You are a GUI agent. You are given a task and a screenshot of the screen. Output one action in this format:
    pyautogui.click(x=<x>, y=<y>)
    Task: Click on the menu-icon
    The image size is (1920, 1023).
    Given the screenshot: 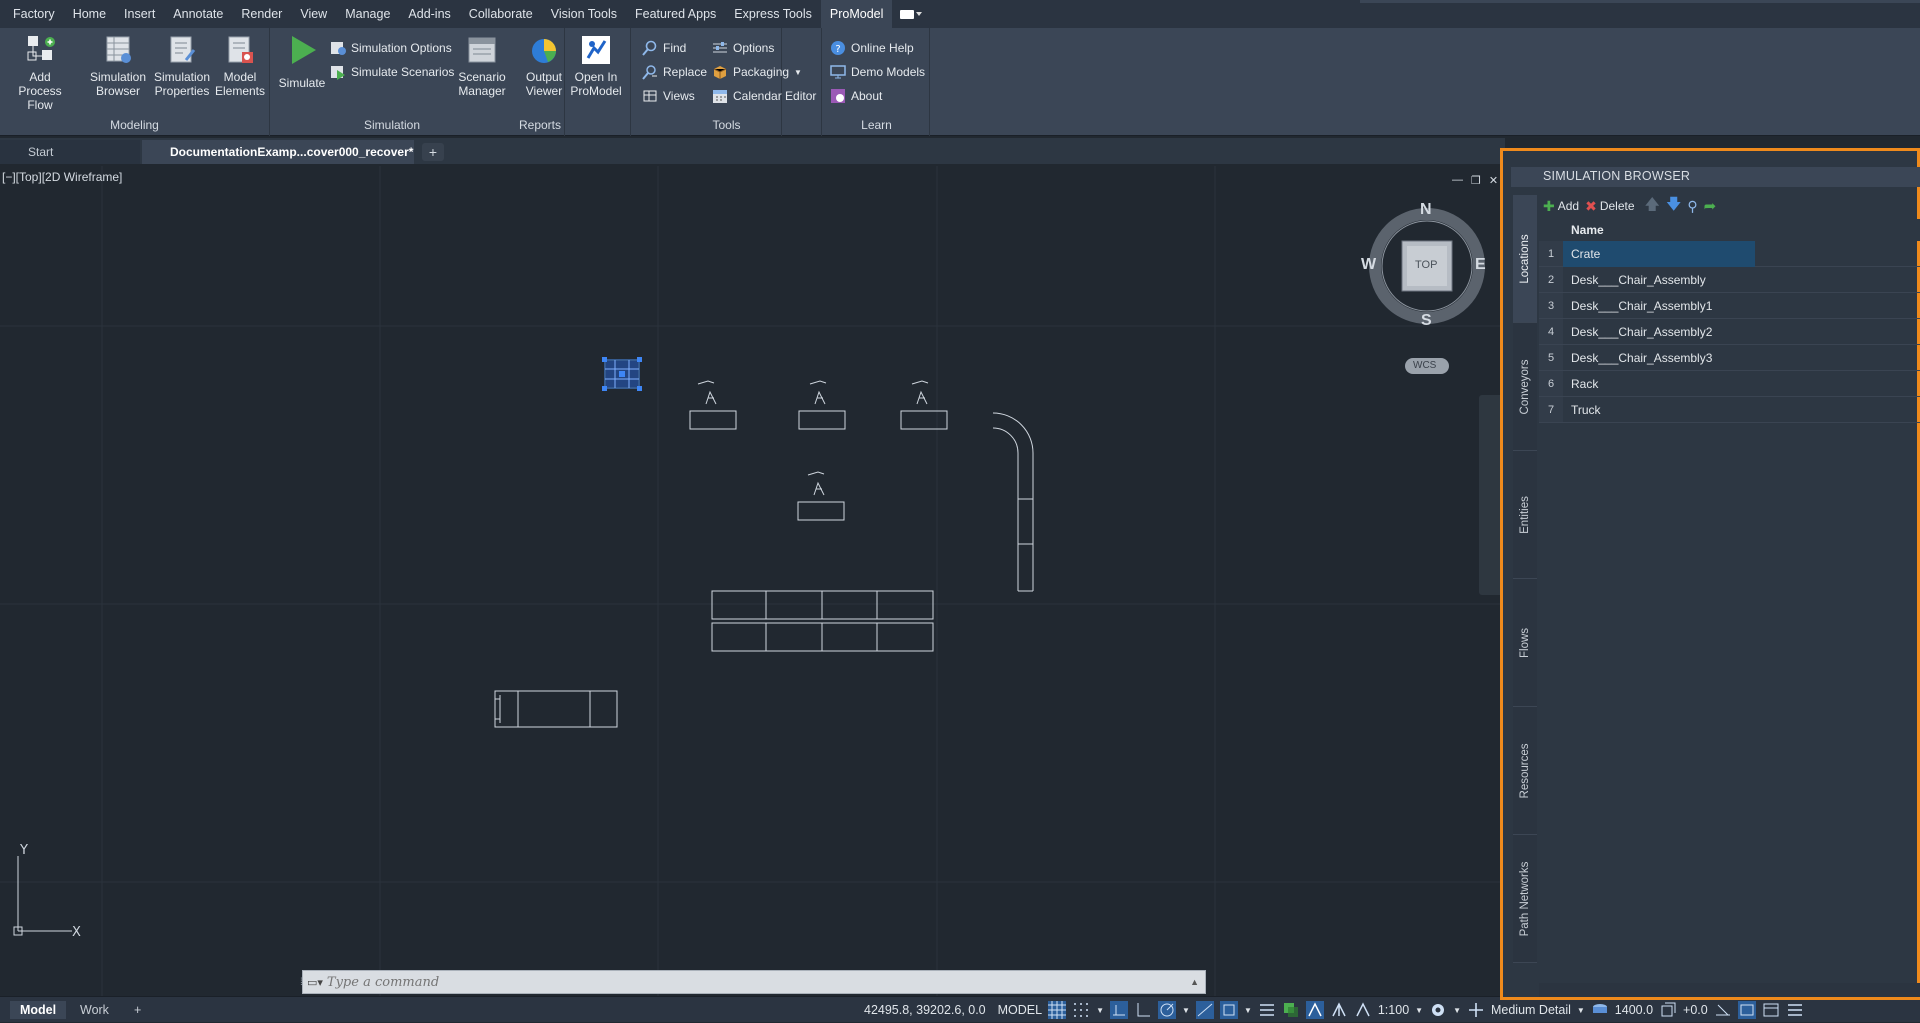 What is the action you would take?
    pyautogui.click(x=1795, y=1010)
    